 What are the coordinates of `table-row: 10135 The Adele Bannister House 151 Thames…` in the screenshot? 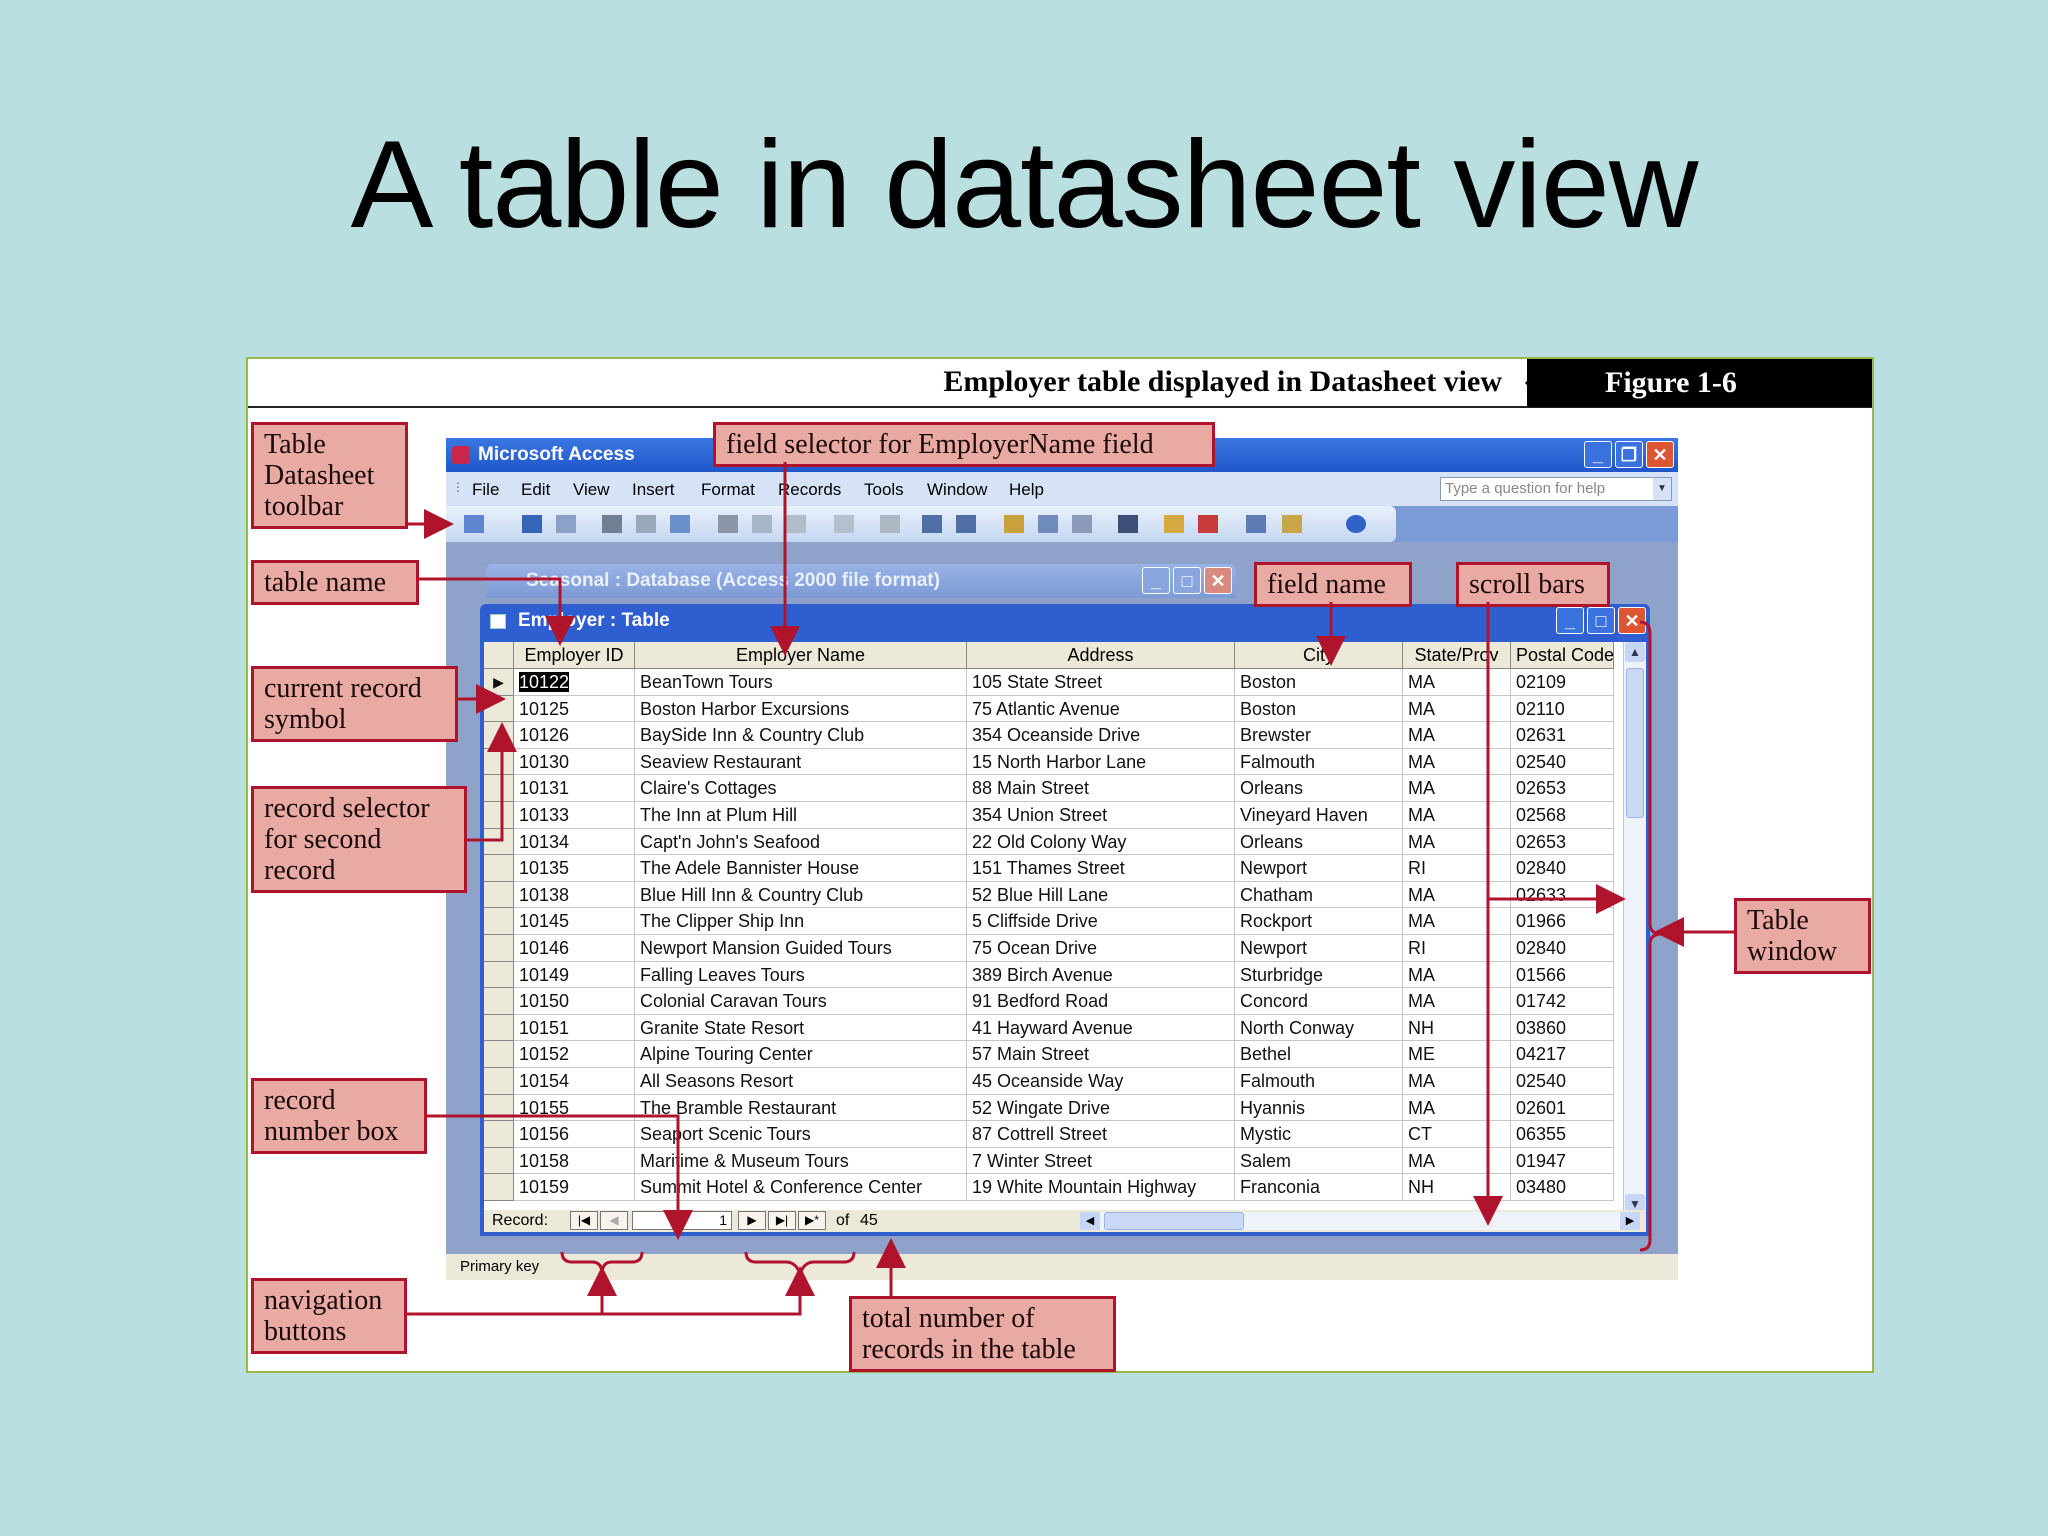 It's located at (1049, 868).